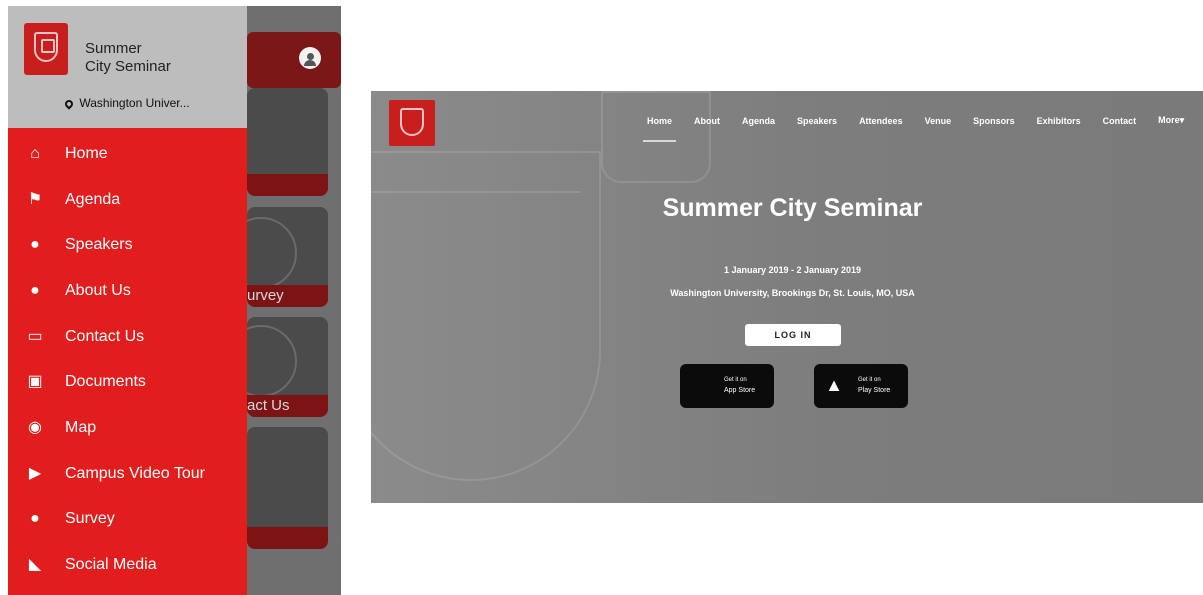 The image size is (1203, 595). What do you see at coordinates (127, 200) in the screenshot?
I see `menu-item-agenda: ⚑ Agenda` at bounding box center [127, 200].